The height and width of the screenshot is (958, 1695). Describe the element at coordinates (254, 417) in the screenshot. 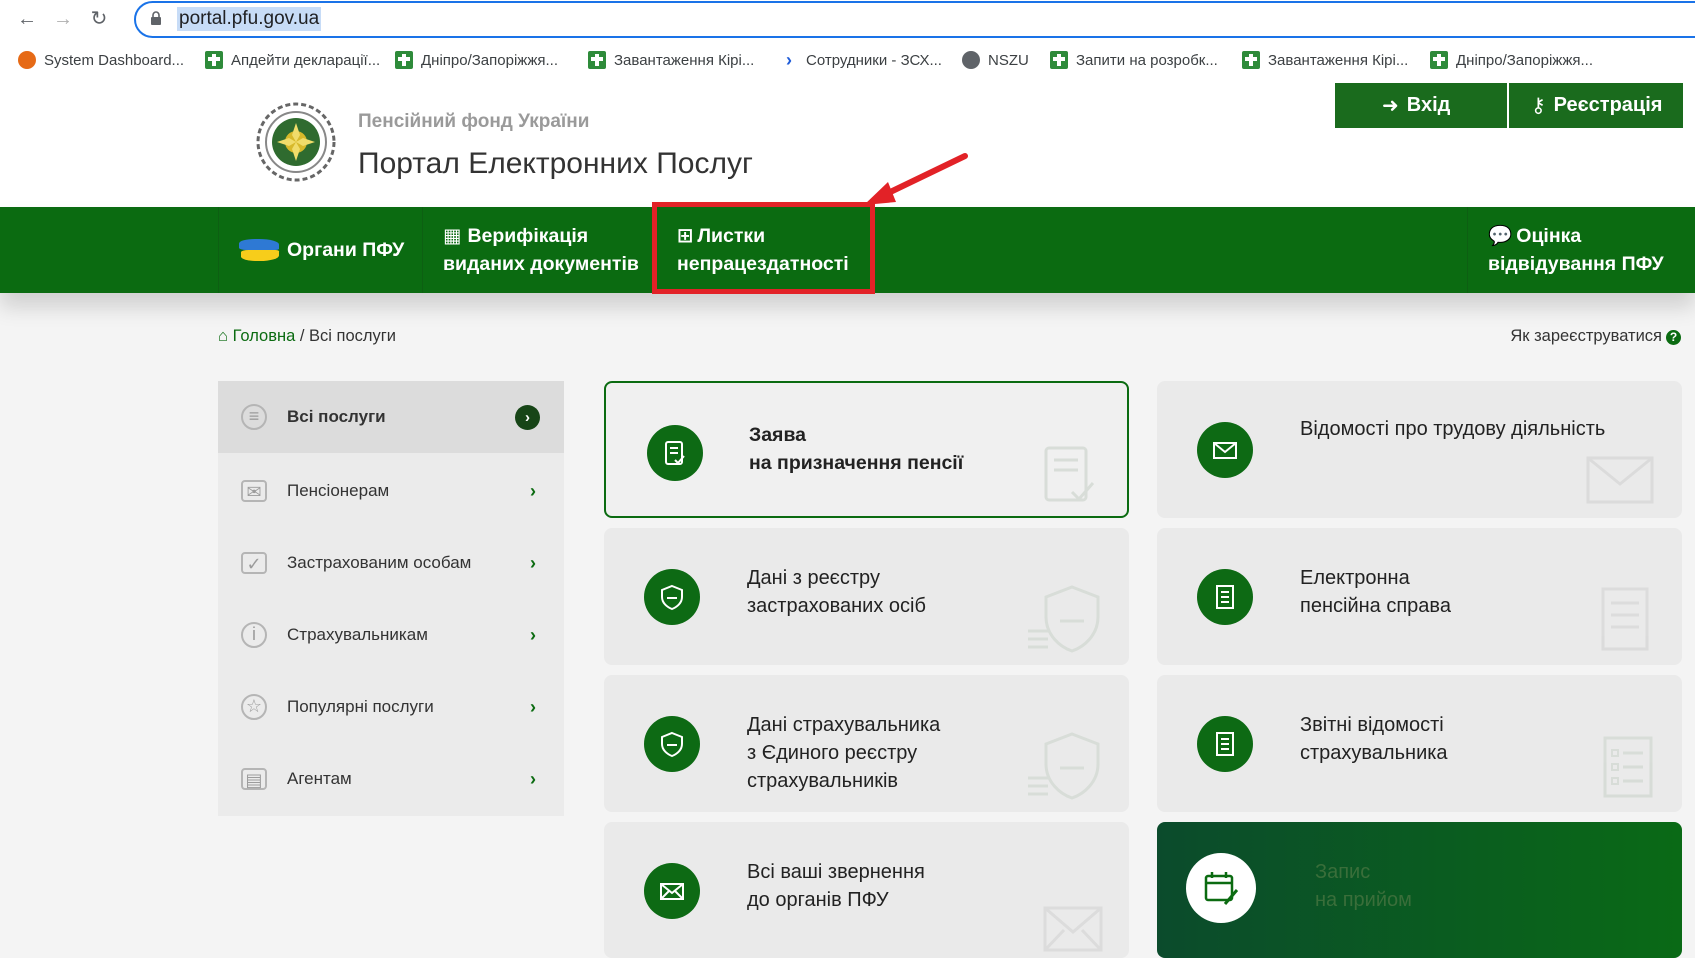

I see `list-icon: ≡` at that location.